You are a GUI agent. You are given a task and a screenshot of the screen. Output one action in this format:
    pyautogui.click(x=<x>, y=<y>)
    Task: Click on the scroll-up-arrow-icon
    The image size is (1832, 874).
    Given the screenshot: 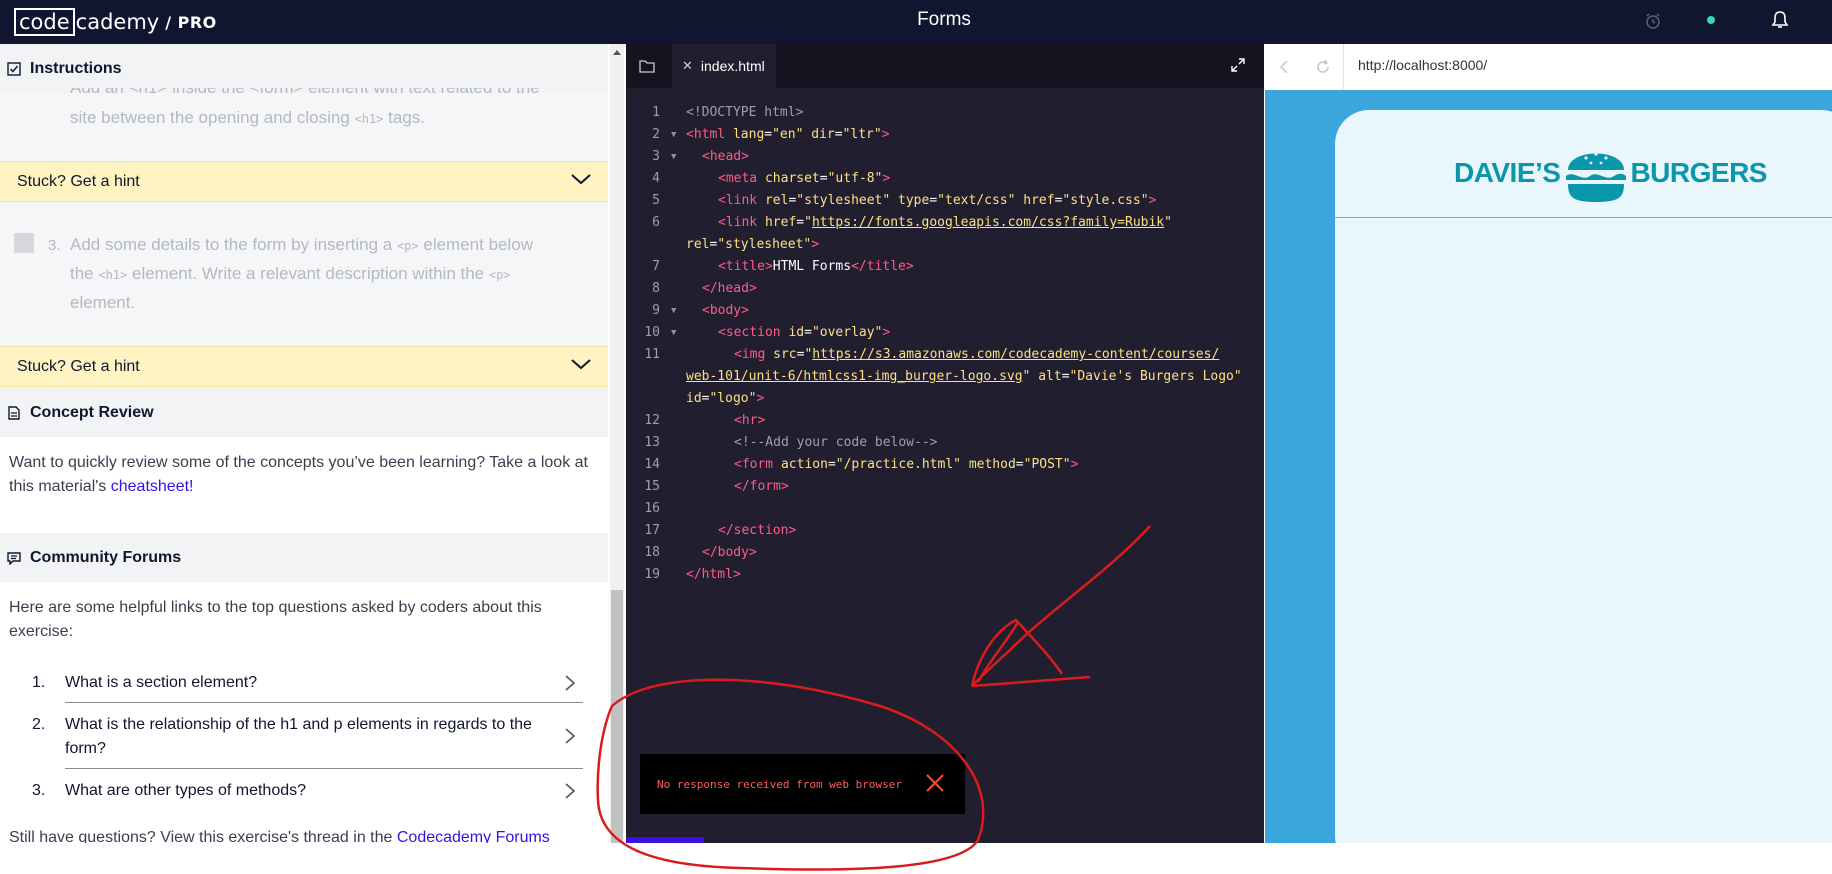 What is the action you would take?
    pyautogui.click(x=617, y=52)
    